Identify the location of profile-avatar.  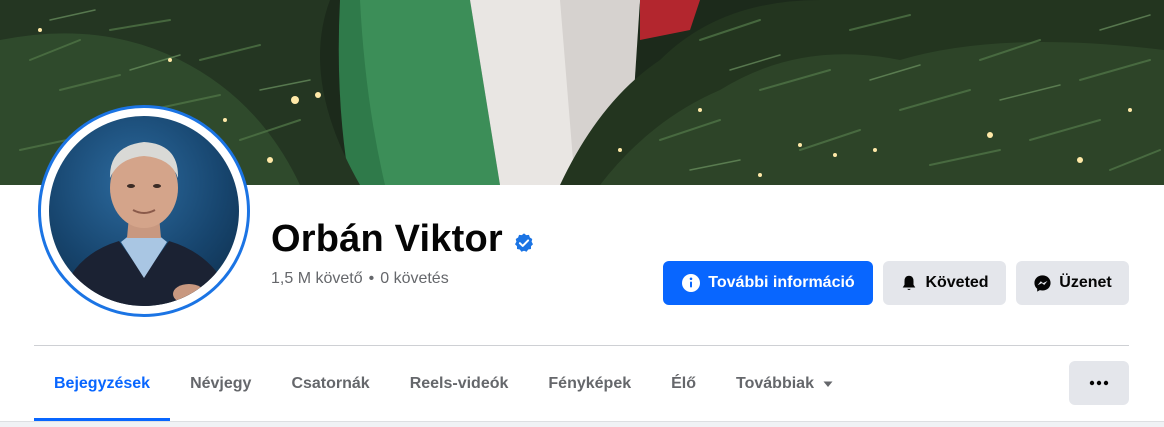
(144, 211).